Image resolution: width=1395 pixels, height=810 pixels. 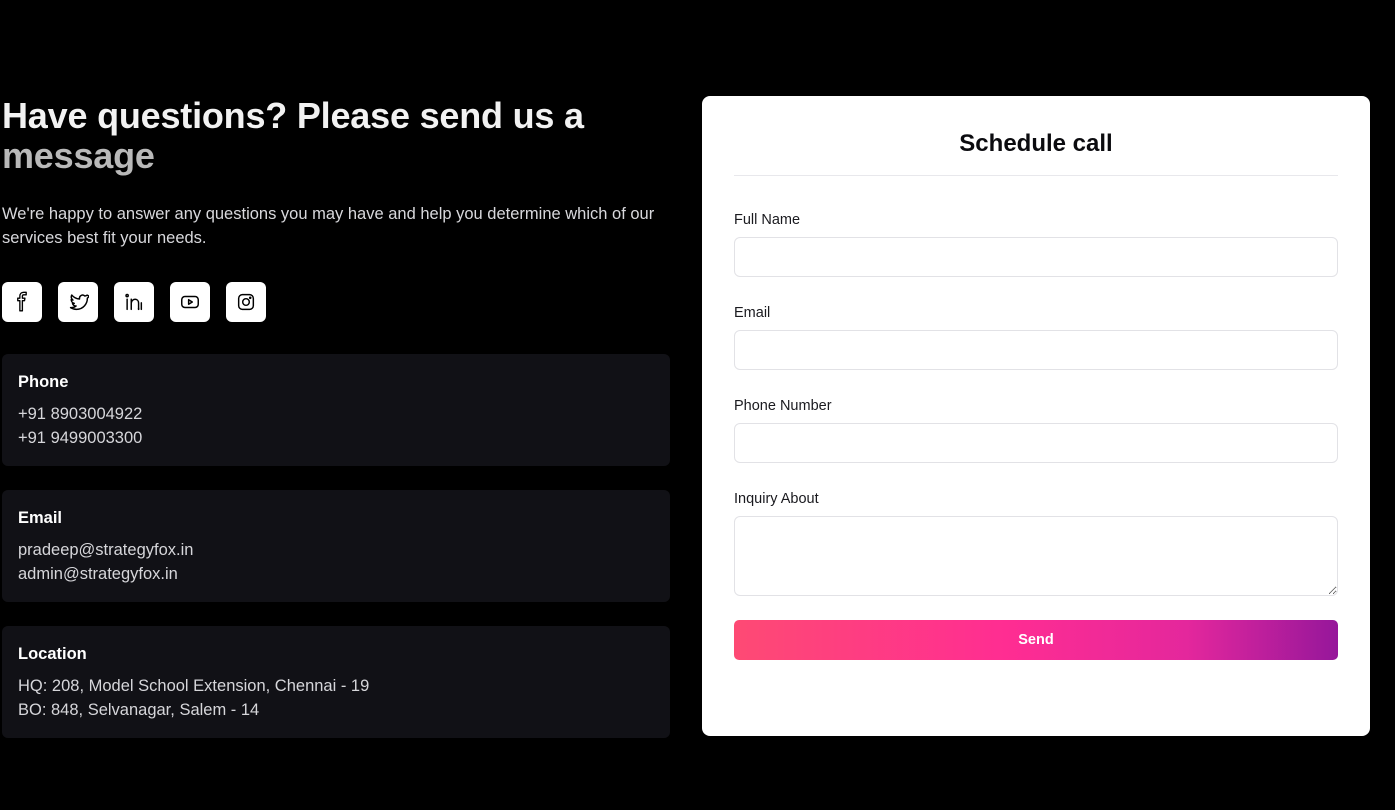 What do you see at coordinates (336, 550) in the screenshot?
I see `email-address-1: pradeep@strategyfox.in` at bounding box center [336, 550].